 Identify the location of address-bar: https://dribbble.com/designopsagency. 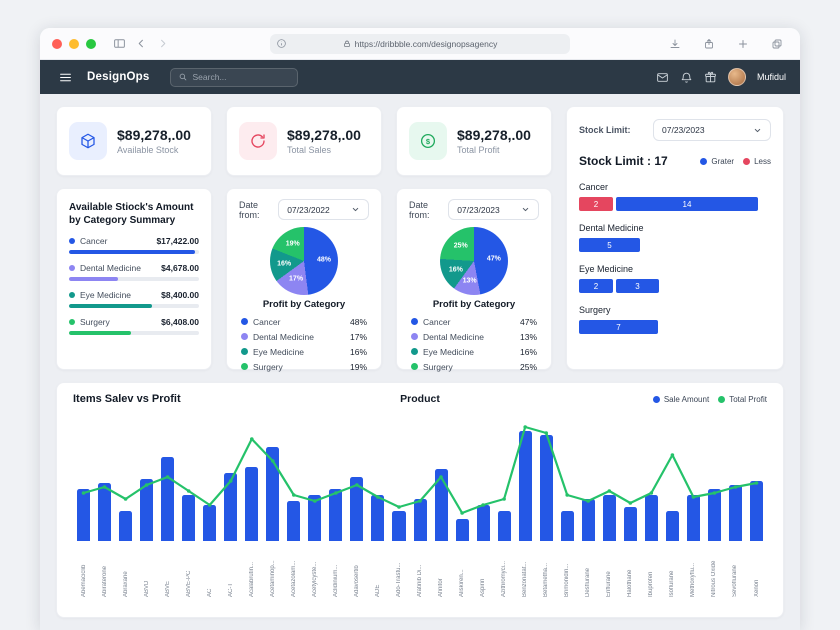
(420, 43).